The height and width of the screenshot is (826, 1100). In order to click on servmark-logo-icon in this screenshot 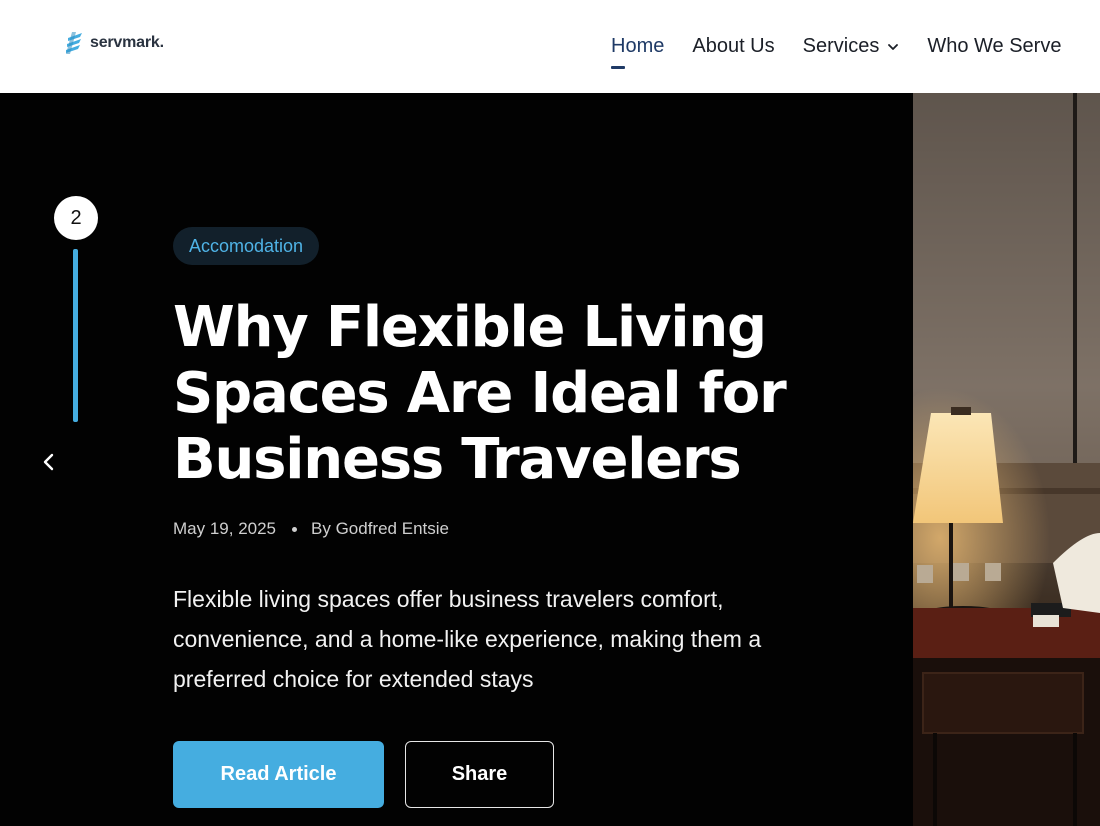, I will do `click(74, 43)`.